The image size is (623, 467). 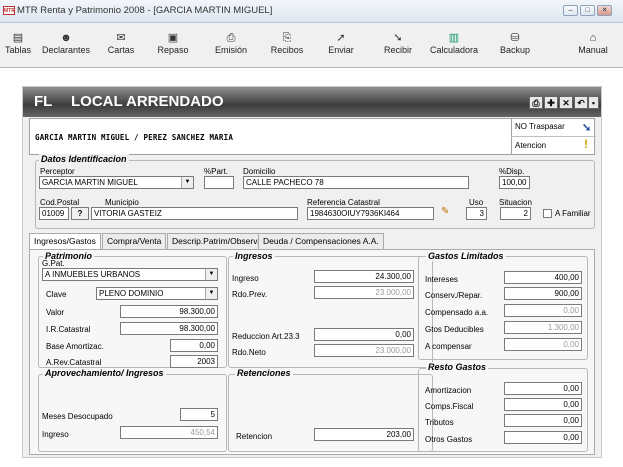 I want to click on ingresos-title: Ingresos, so click(x=254, y=256).